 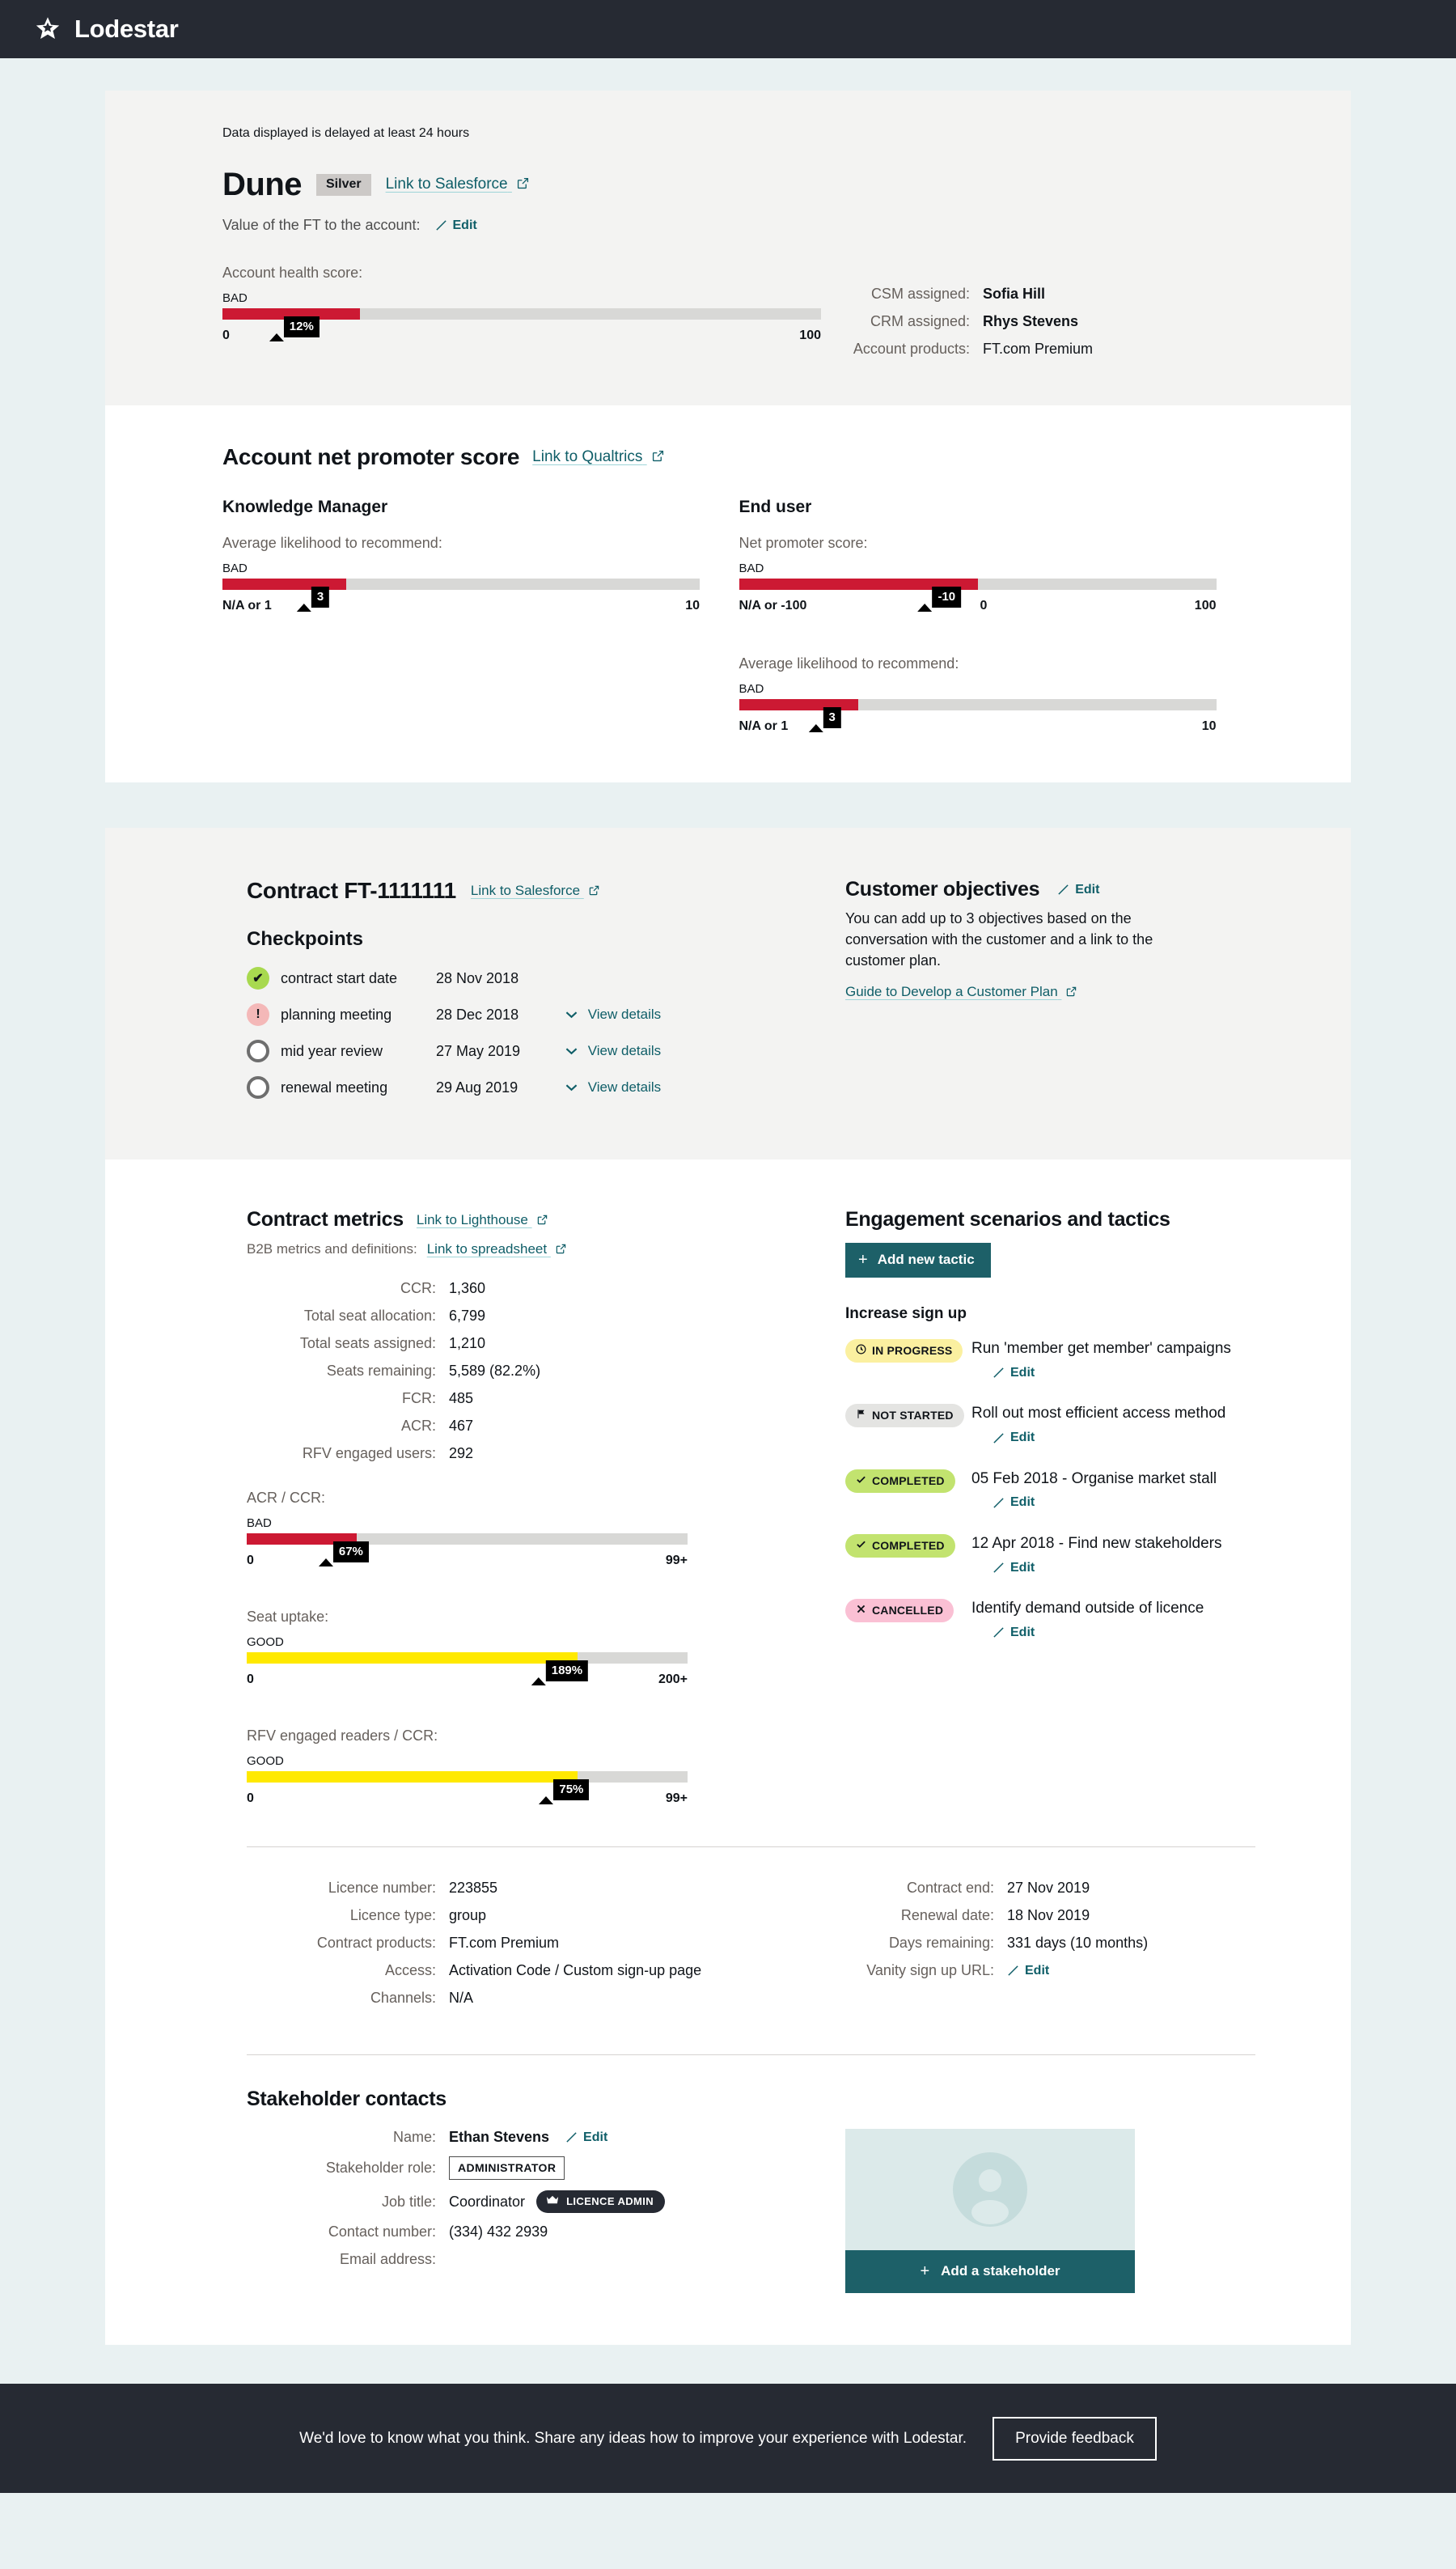 What do you see at coordinates (343, 184) in the screenshot?
I see `tier-badge: Silver` at bounding box center [343, 184].